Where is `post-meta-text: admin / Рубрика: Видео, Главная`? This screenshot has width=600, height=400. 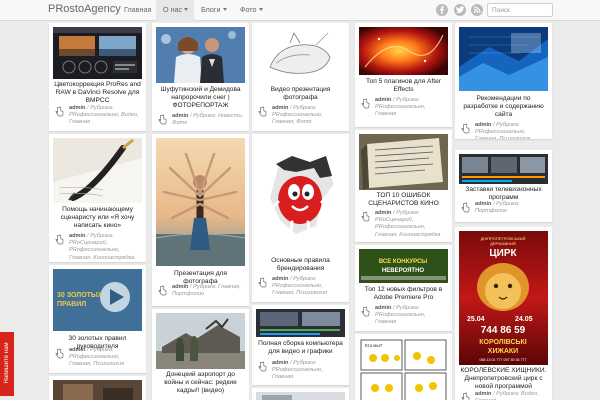
post-meta-text: admin / Рубрика: Видео, Главная is located at coordinates (511, 395).